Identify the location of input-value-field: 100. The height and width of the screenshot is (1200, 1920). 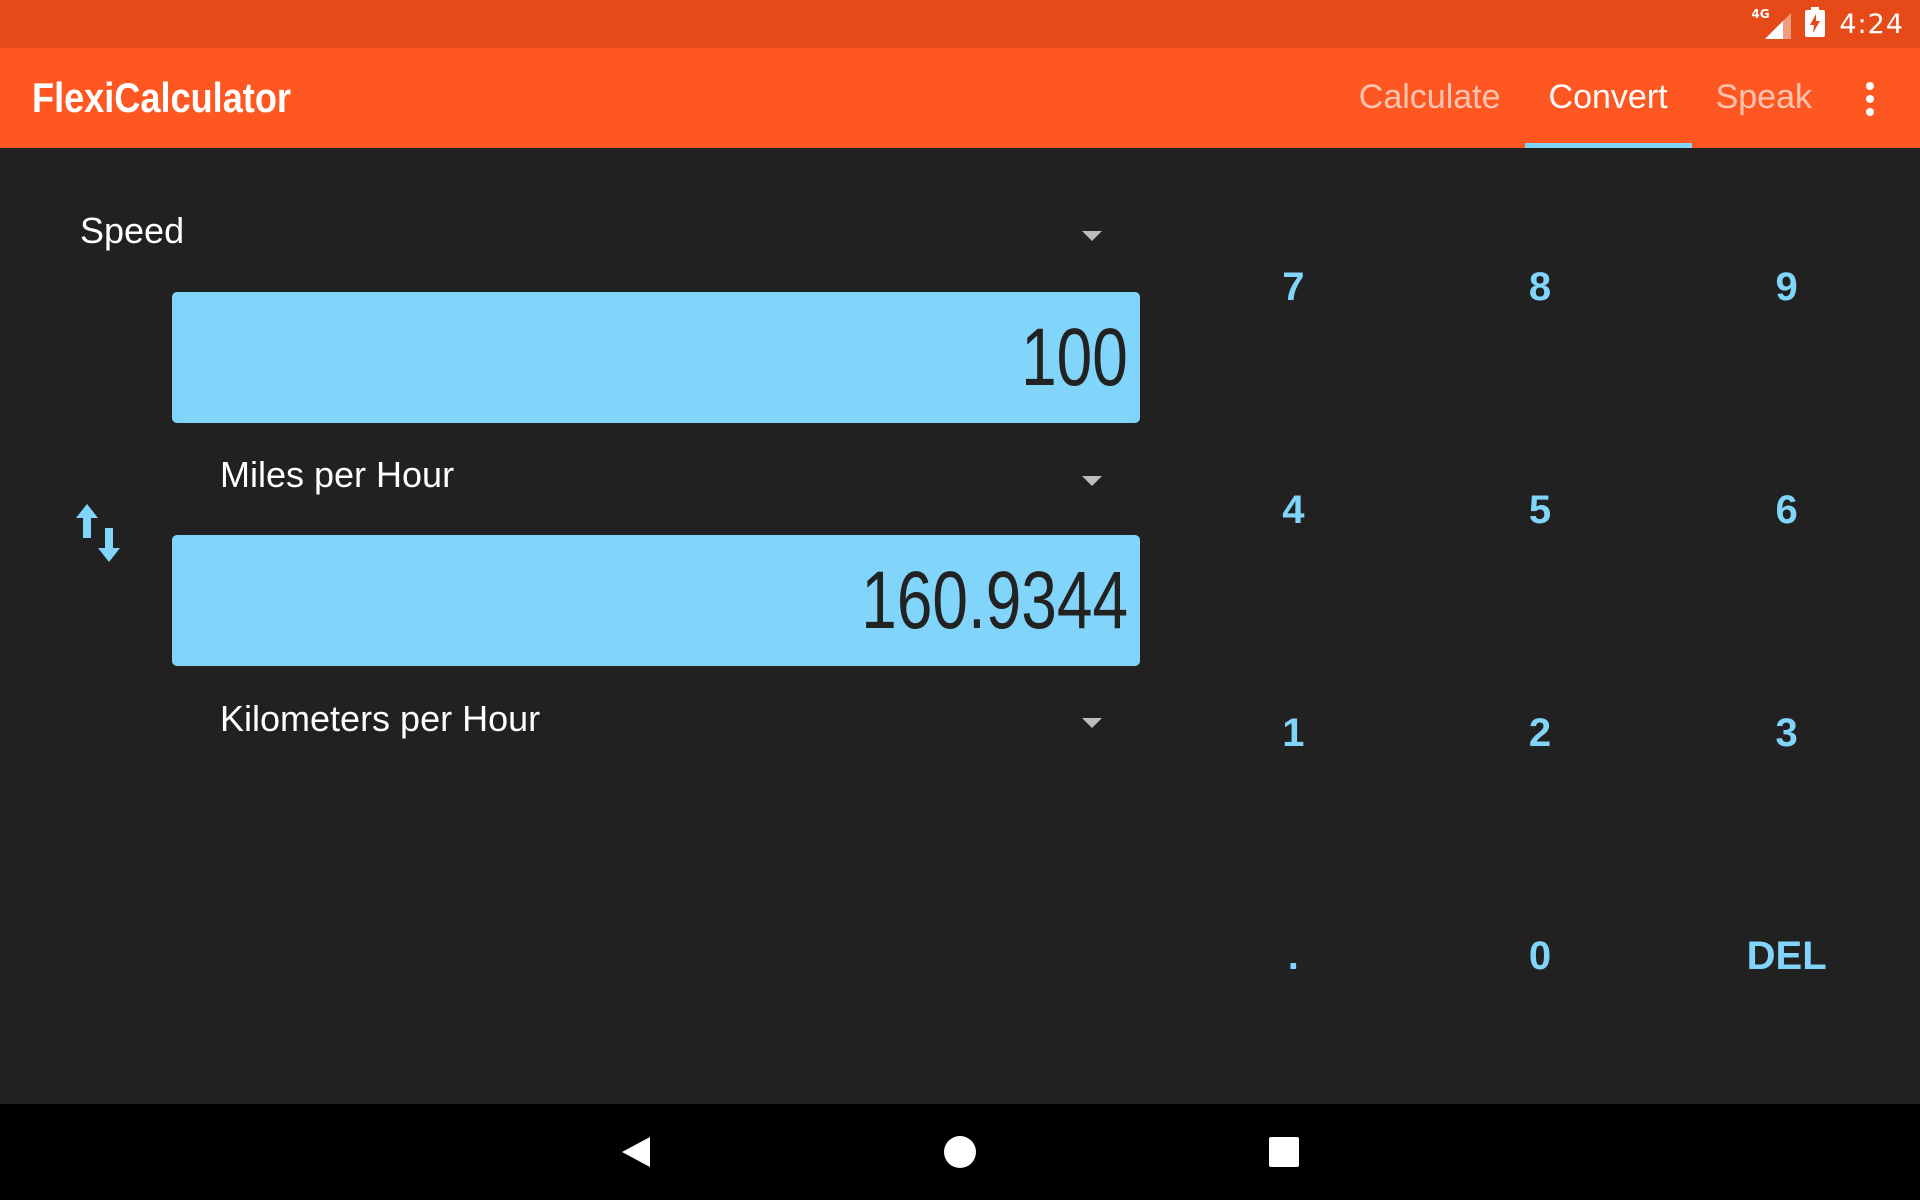
(656, 357).